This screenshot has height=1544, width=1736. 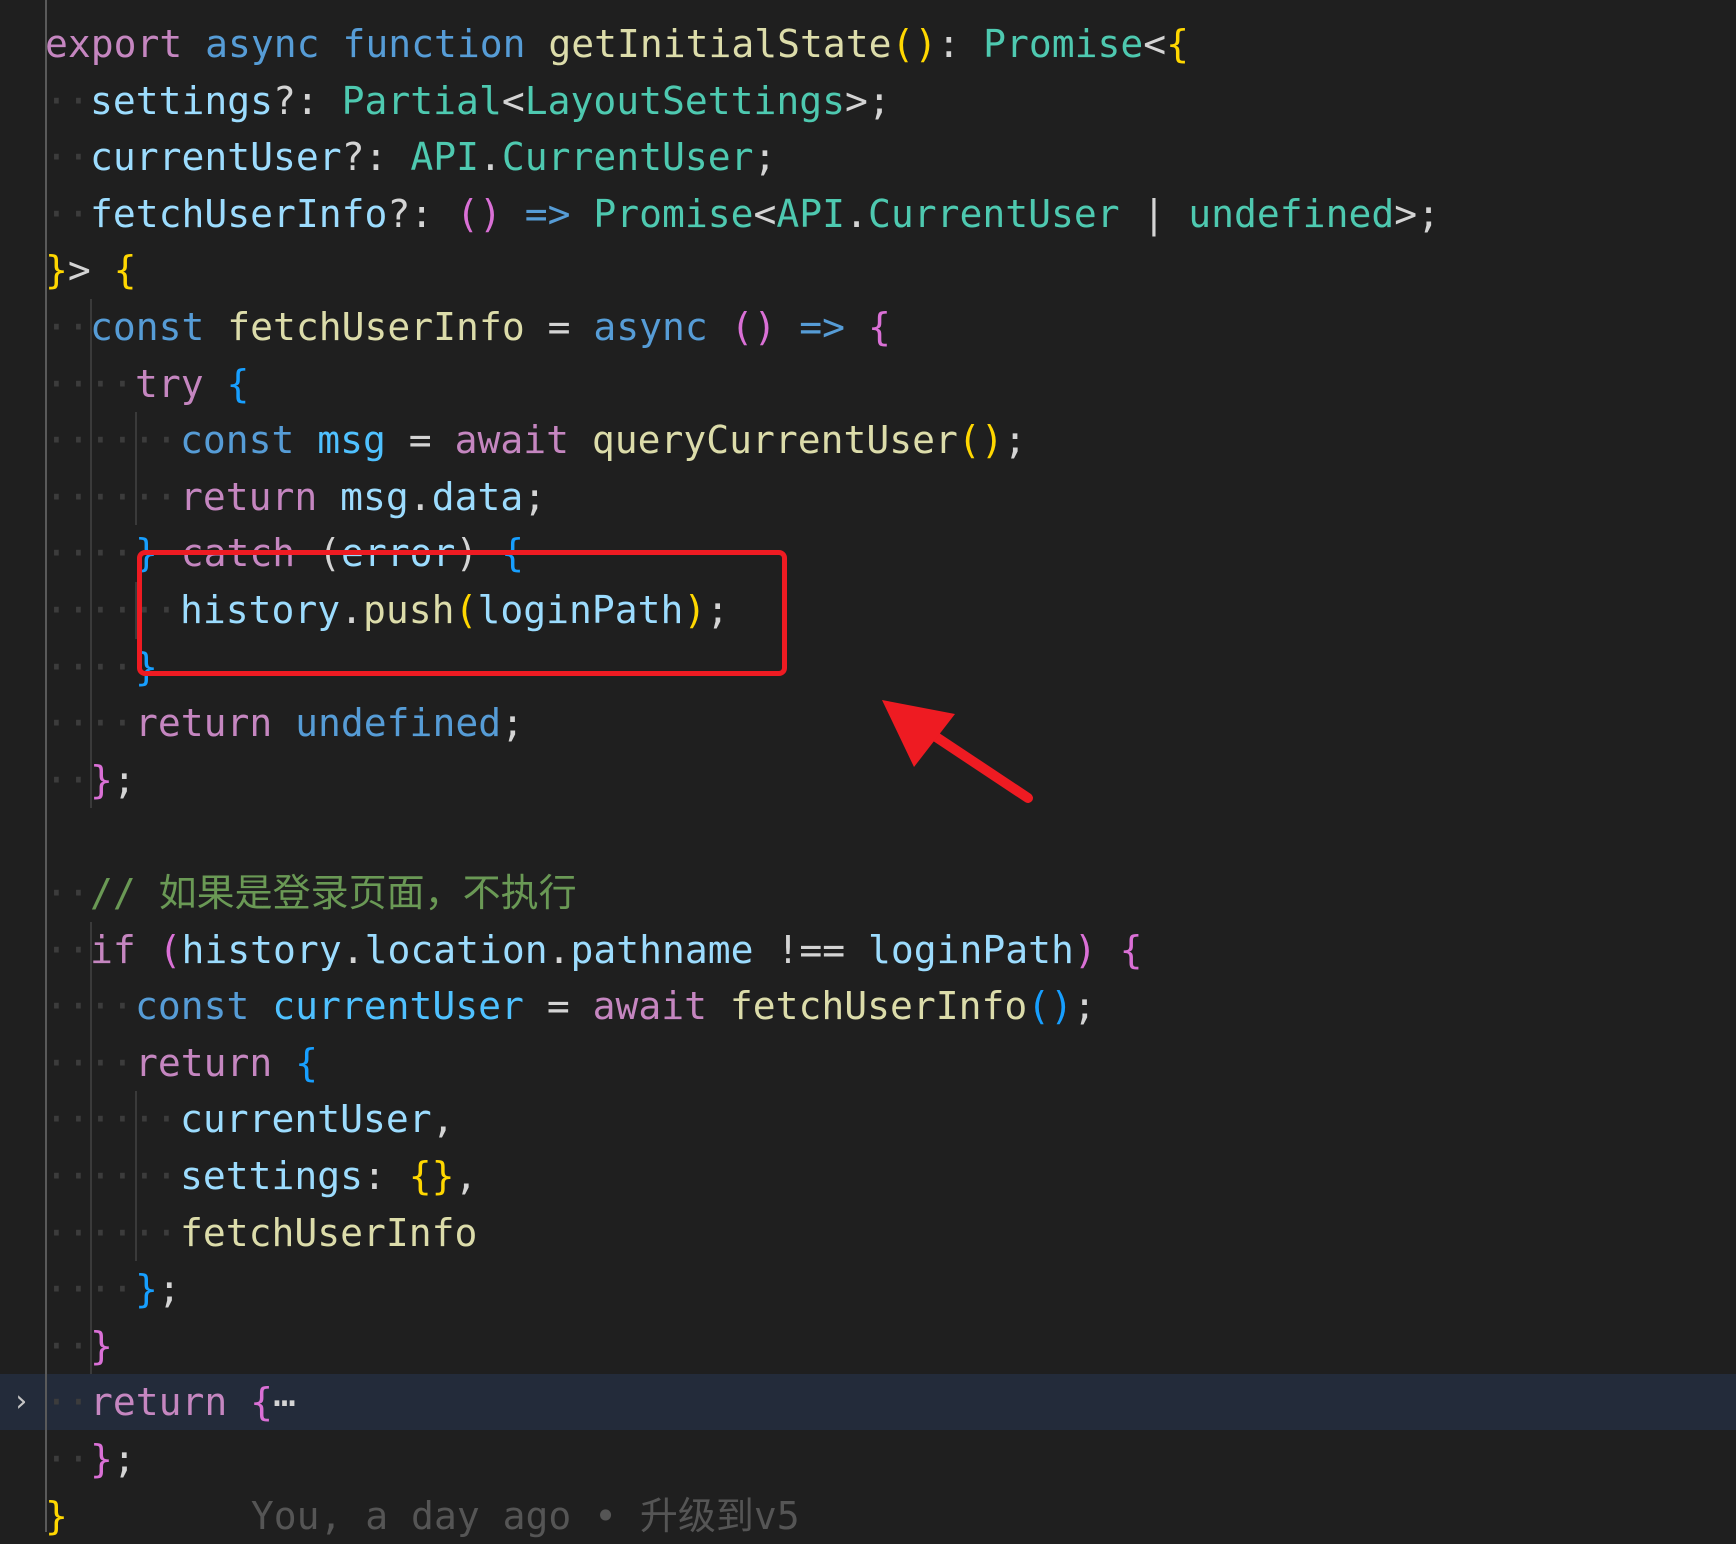 I want to click on red-arrow-icon, so click(x=957, y=751).